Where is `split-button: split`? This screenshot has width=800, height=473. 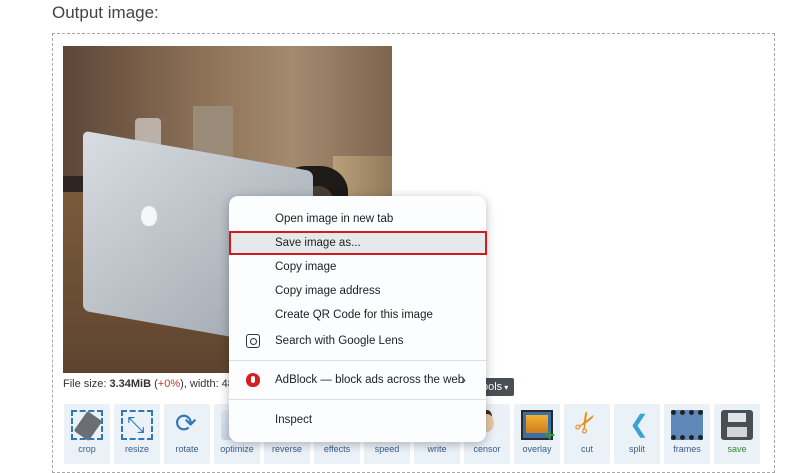 split-button: split is located at coordinates (637, 434).